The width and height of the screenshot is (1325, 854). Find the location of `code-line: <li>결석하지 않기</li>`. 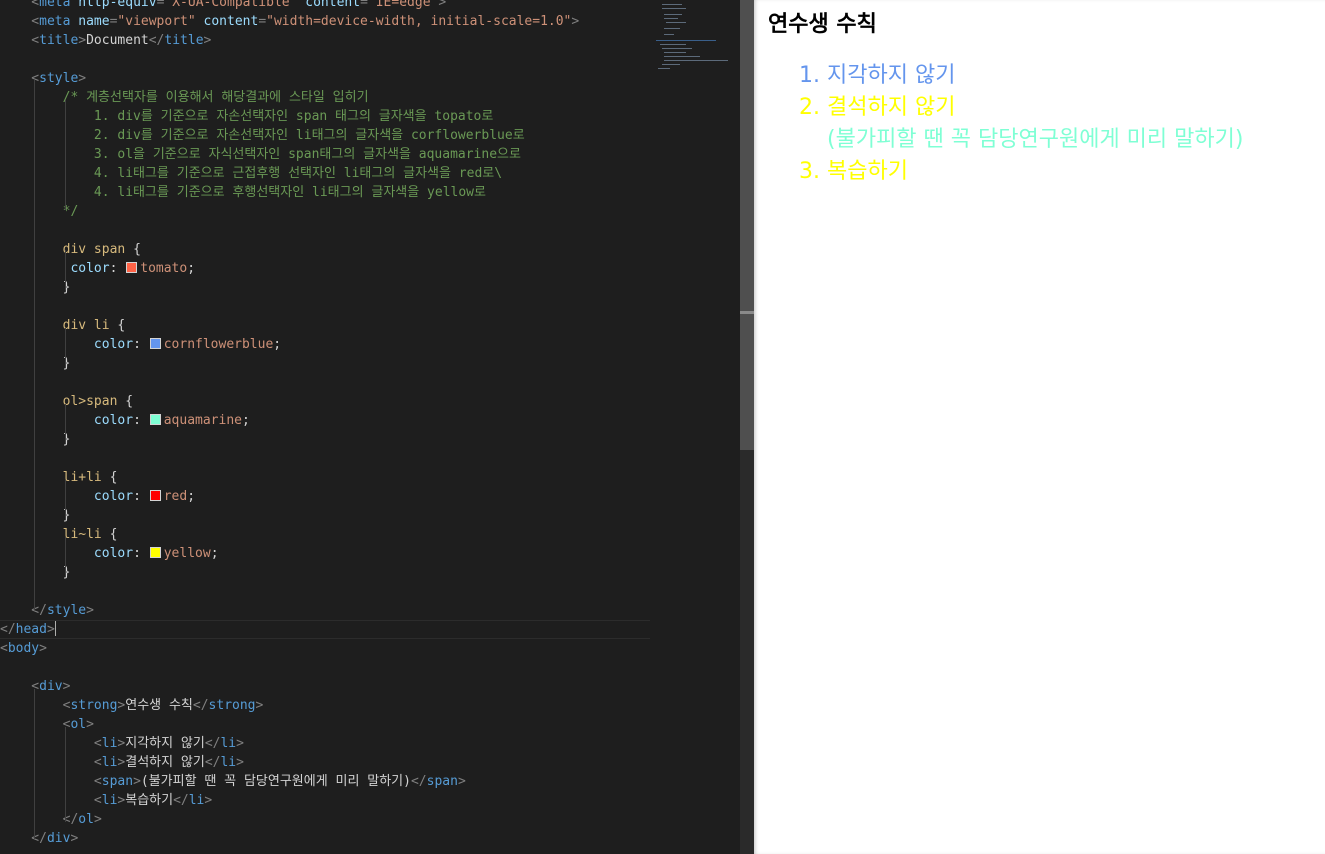

code-line: <li>결석하지 않기</li> is located at coordinates (325, 762).